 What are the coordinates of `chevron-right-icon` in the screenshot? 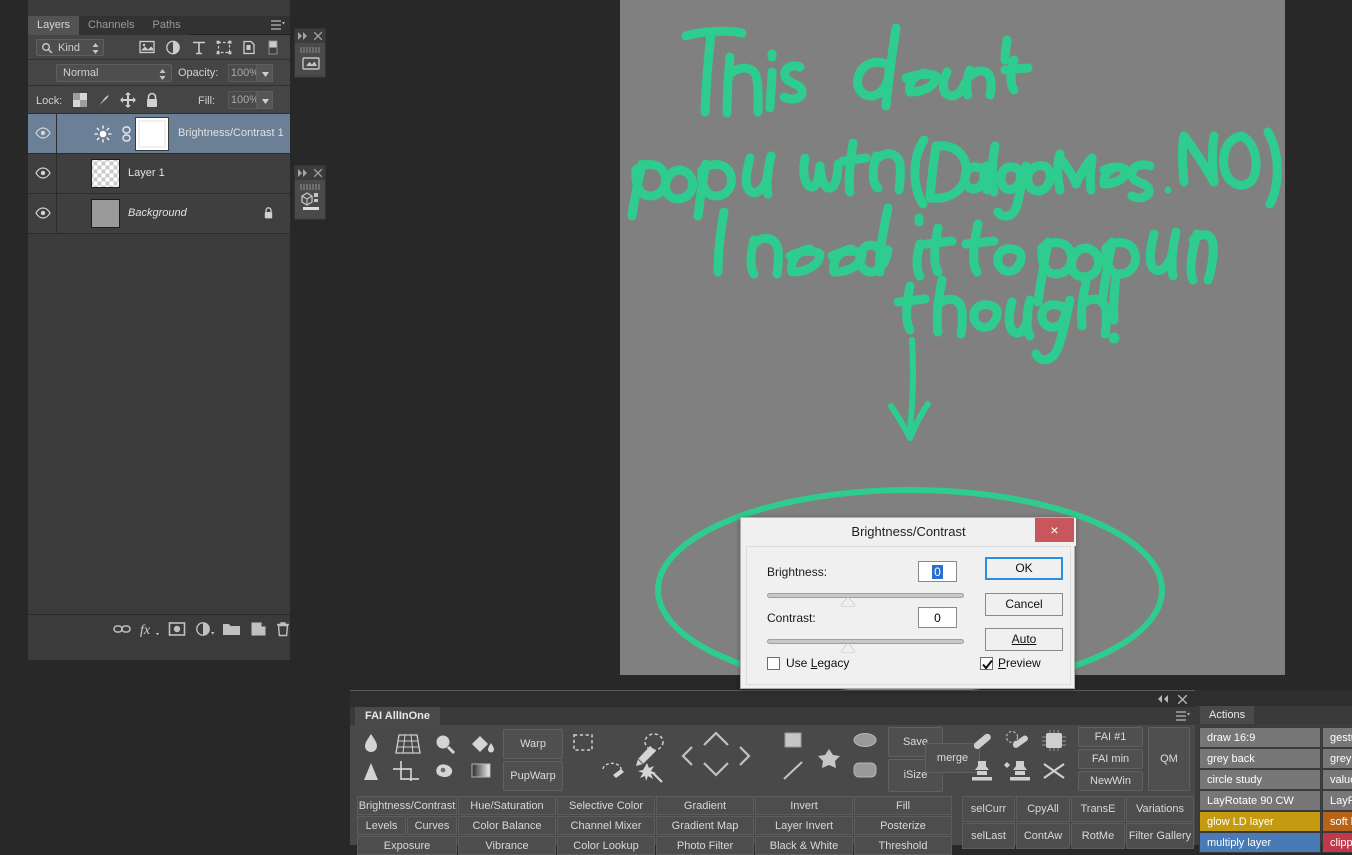 It's located at (744, 756).